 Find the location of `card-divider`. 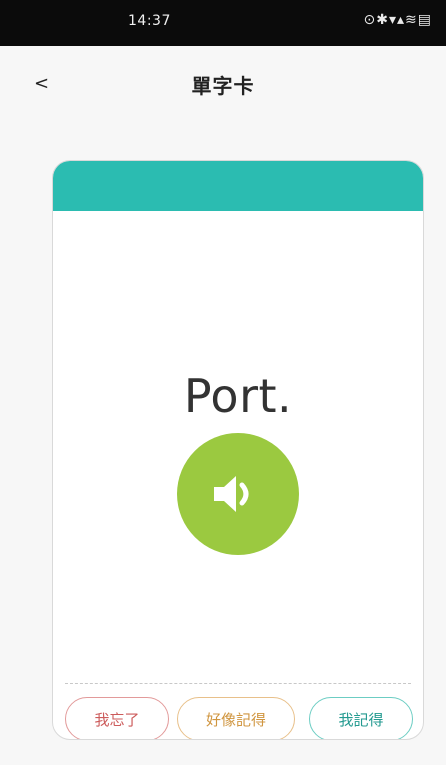

card-divider is located at coordinates (238, 683).